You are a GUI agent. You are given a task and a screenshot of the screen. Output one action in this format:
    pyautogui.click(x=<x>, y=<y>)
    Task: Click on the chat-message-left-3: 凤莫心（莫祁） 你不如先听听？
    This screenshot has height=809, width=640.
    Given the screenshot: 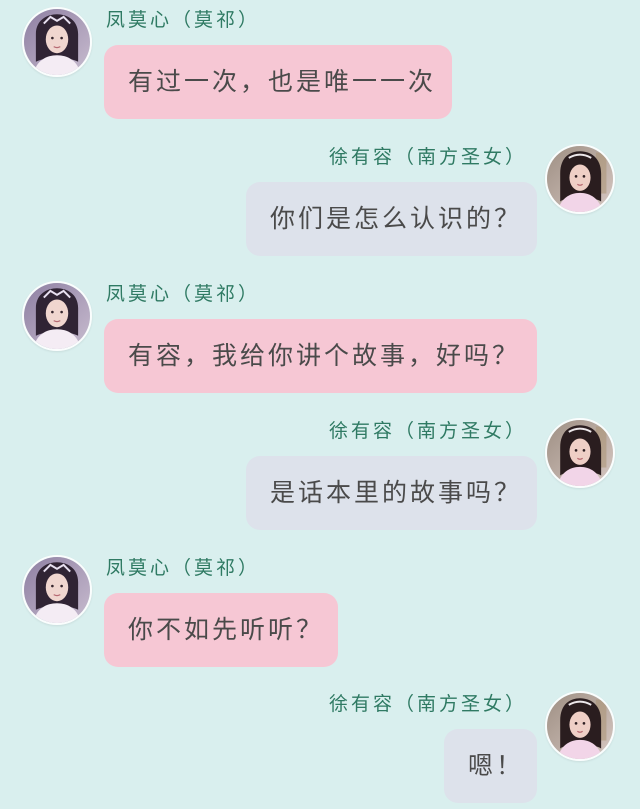 What is the action you would take?
    pyautogui.click(x=320, y=608)
    